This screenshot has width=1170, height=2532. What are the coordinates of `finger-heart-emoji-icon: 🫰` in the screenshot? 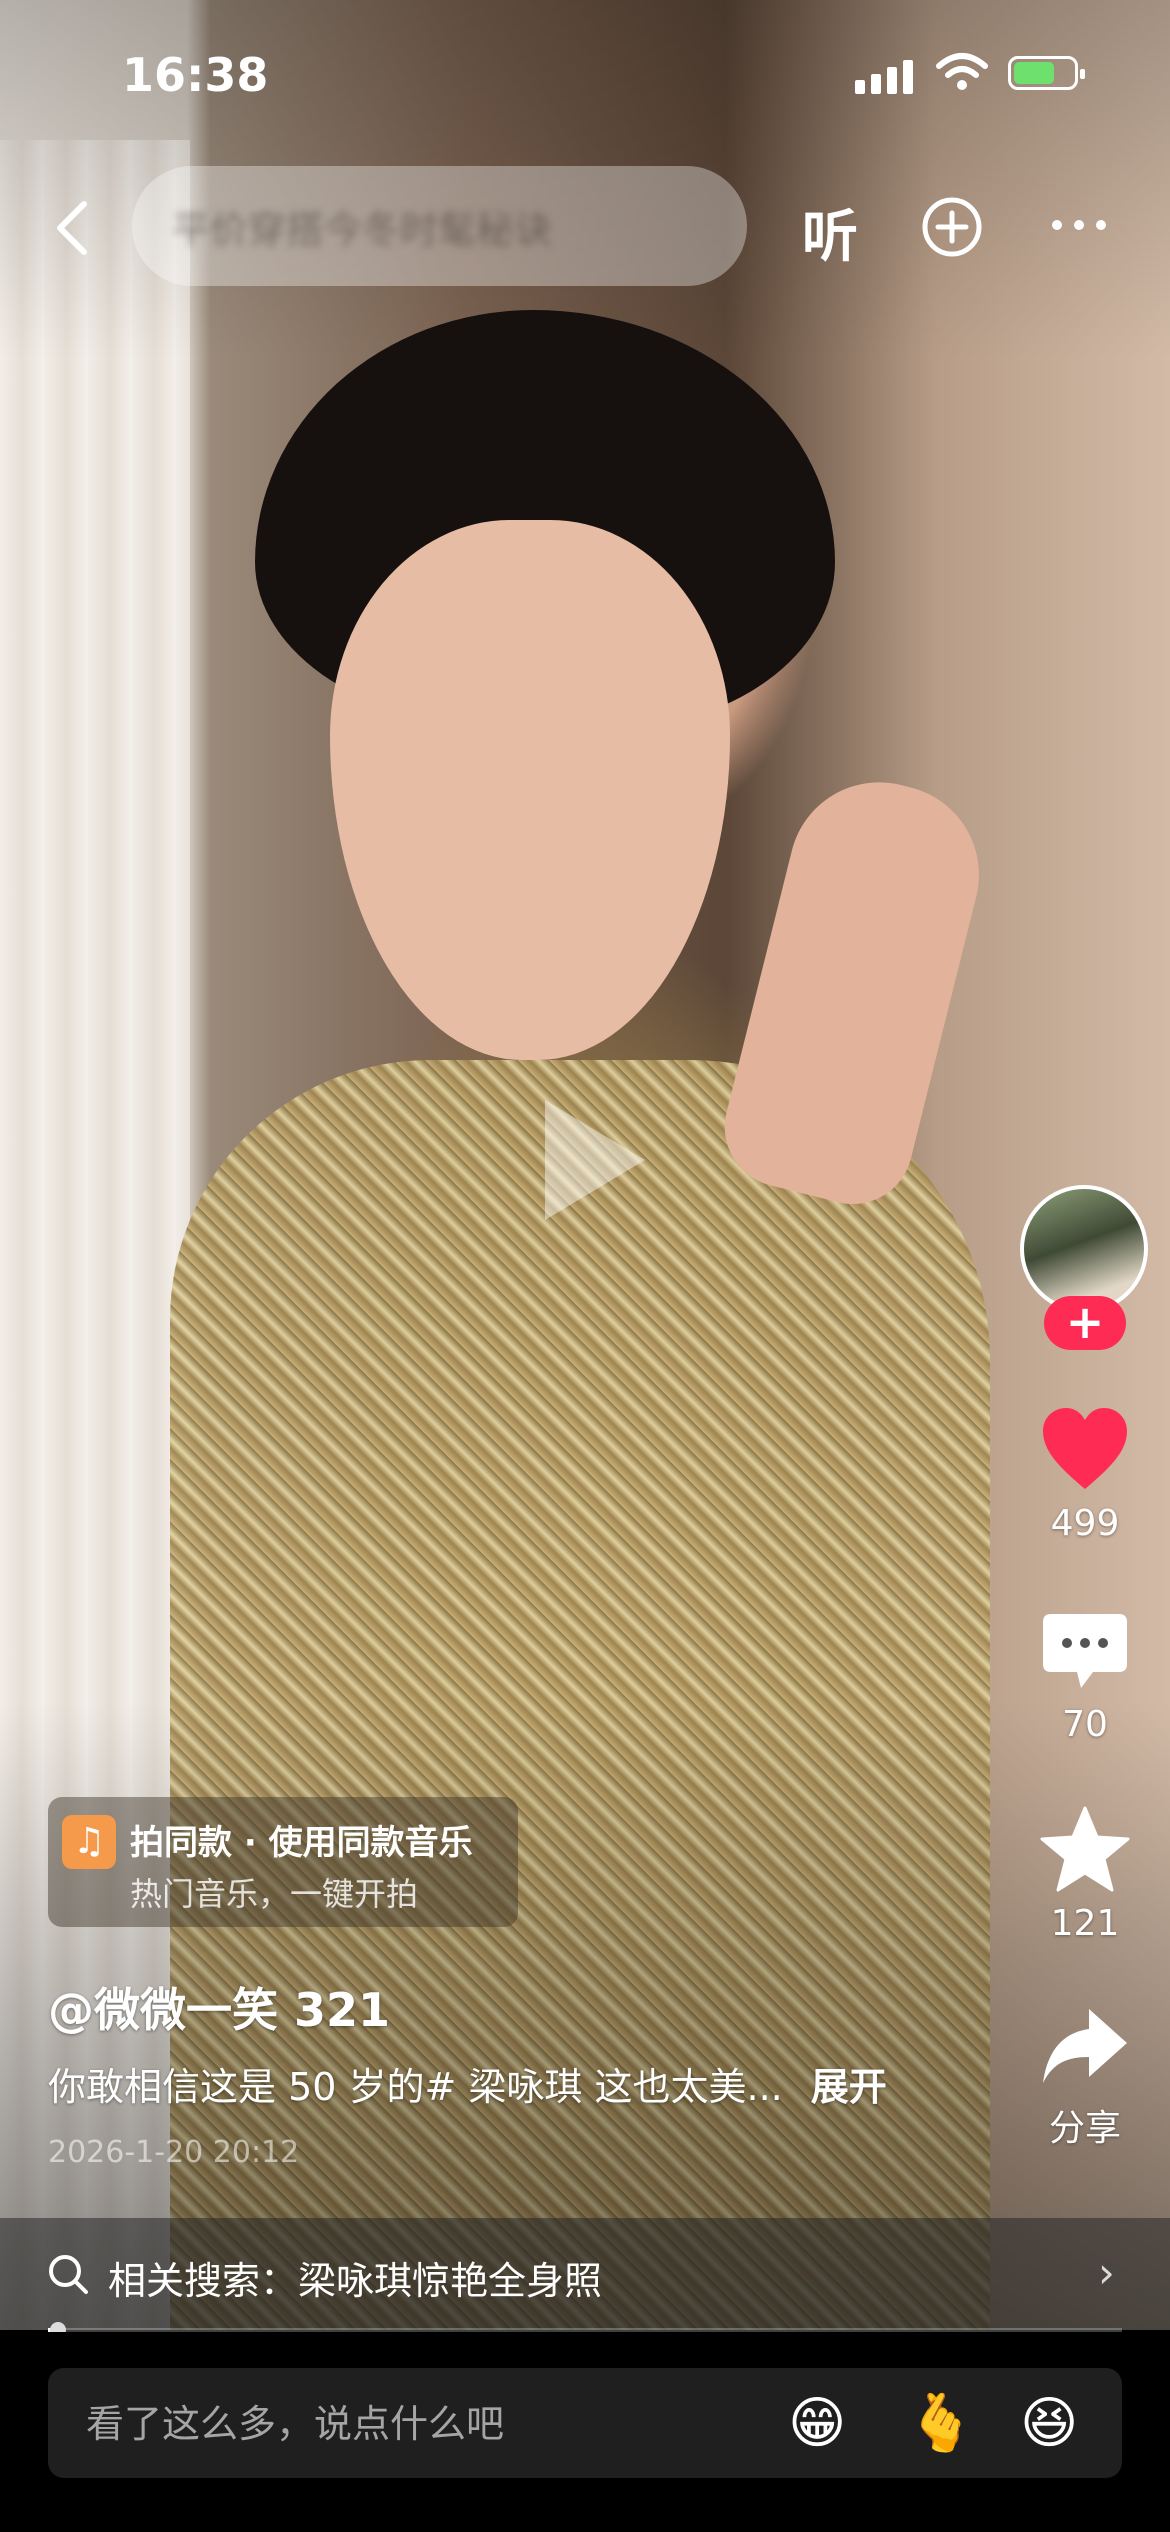 It's located at (941, 2424).